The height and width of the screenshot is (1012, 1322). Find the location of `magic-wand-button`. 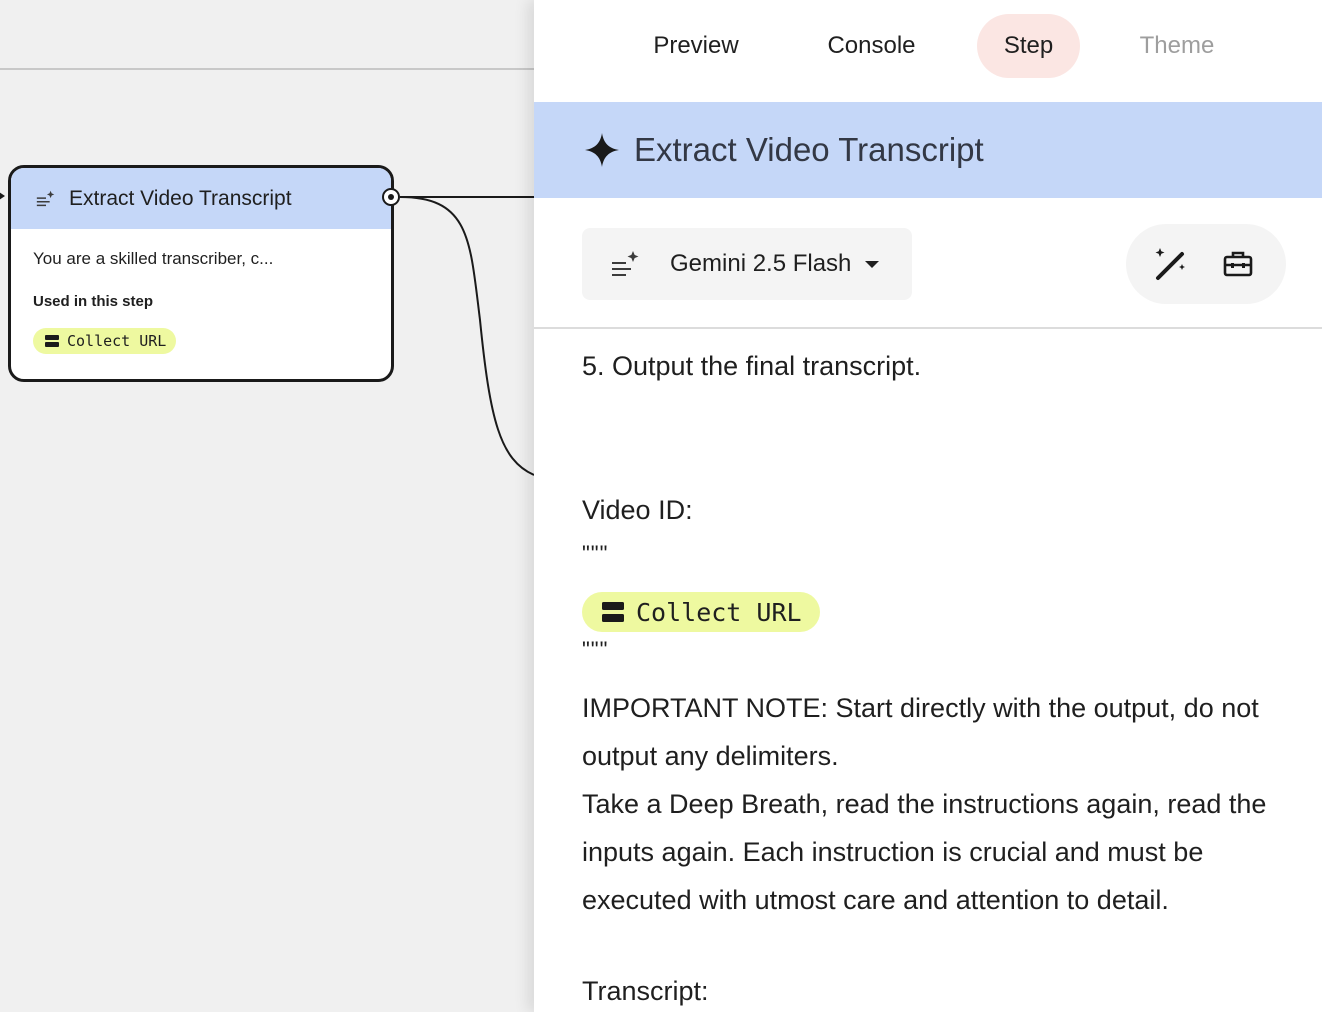

magic-wand-button is located at coordinates (1170, 264).